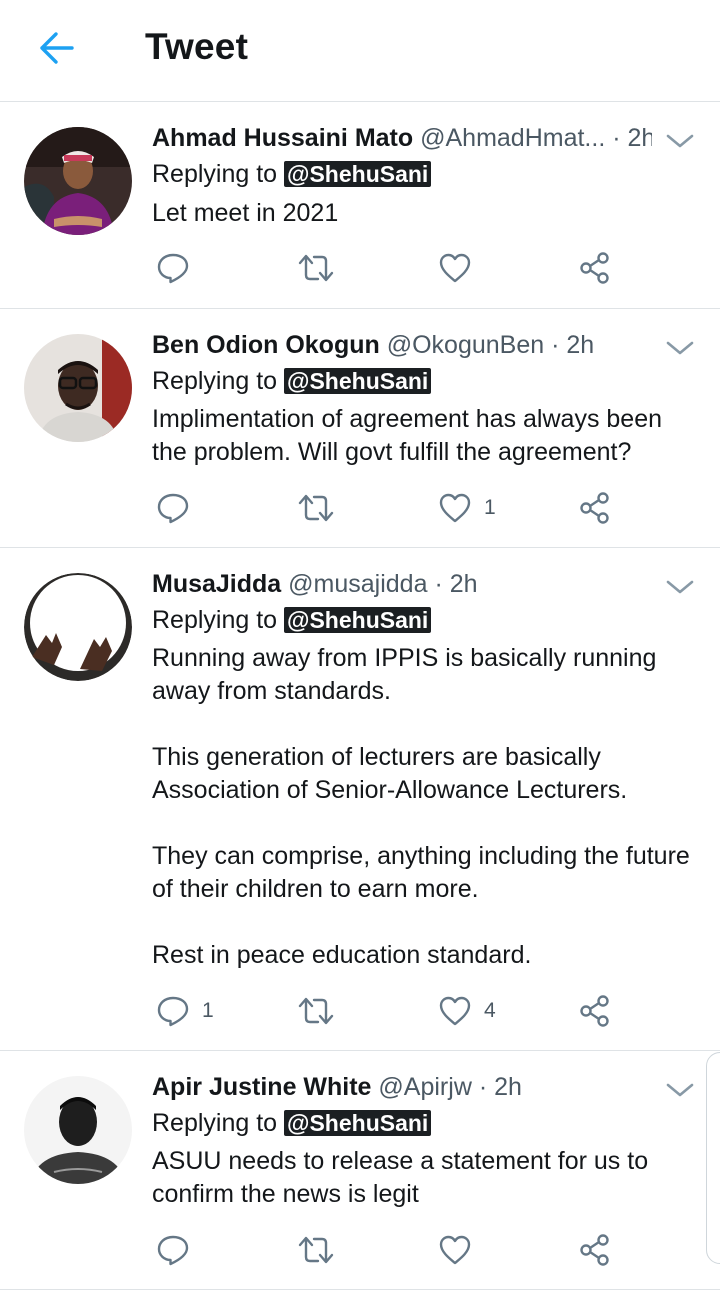  What do you see at coordinates (490, 507) in the screenshot?
I see `like-count: 1` at bounding box center [490, 507].